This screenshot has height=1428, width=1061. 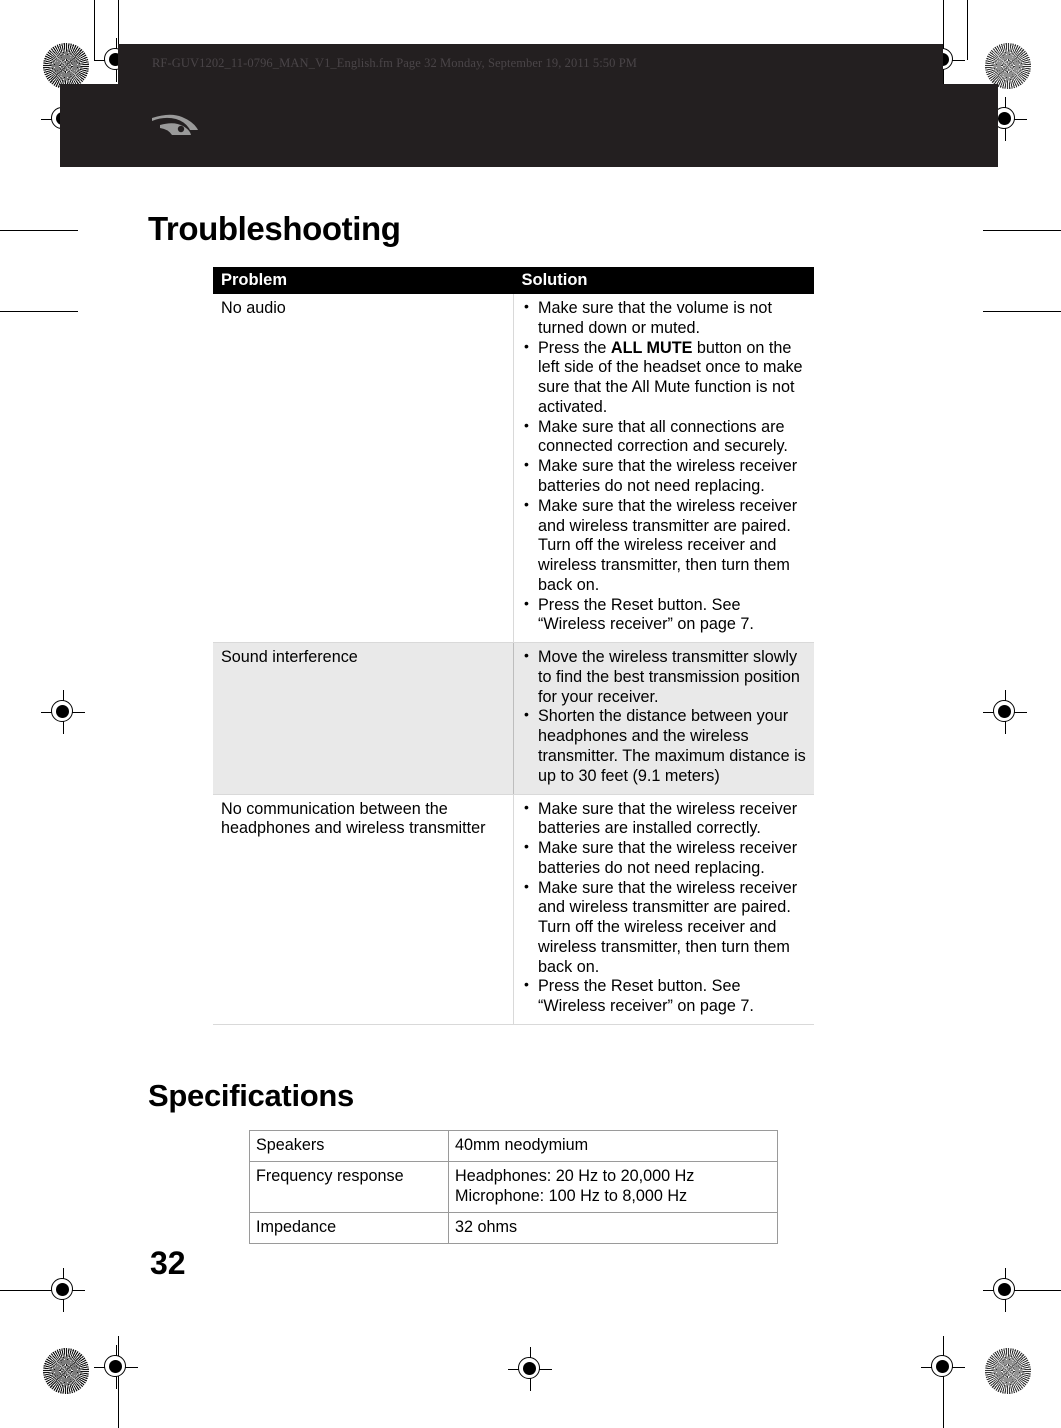 What do you see at coordinates (943, 1367) in the screenshot?
I see `registration-cross-bottom-right` at bounding box center [943, 1367].